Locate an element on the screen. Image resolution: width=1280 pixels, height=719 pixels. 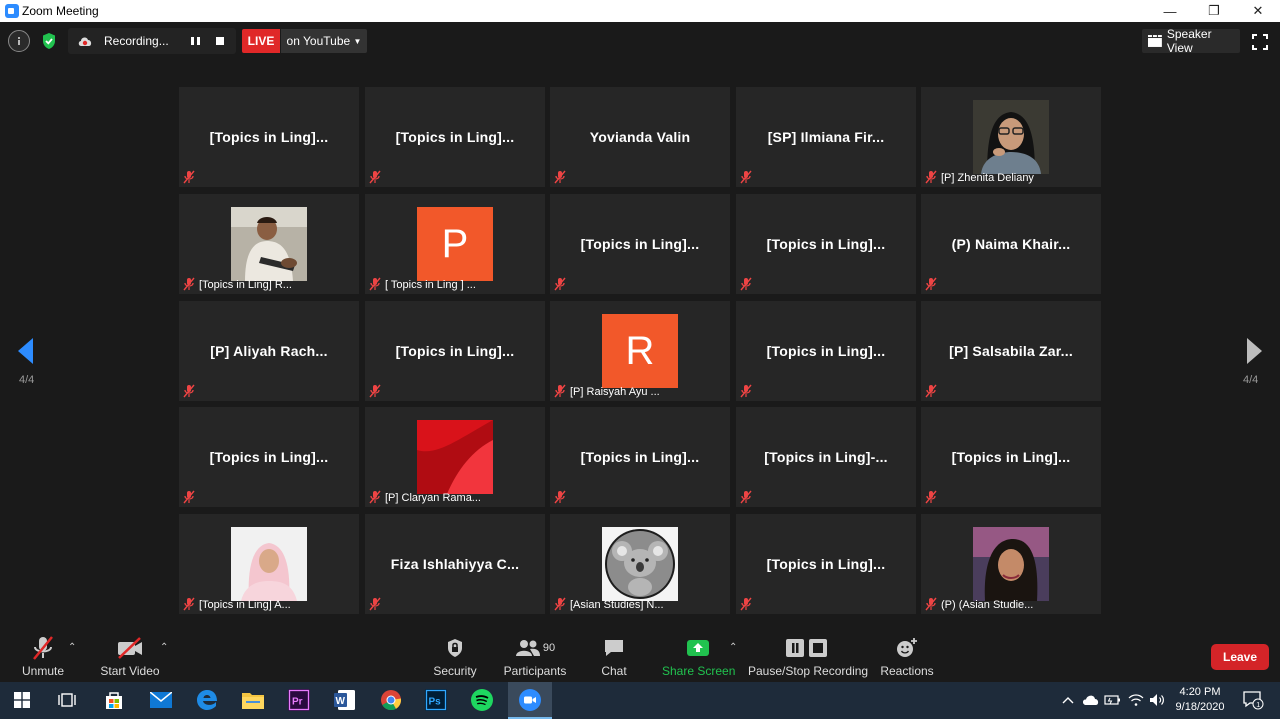
minimize-button: — is located at coordinates (1170, 11).